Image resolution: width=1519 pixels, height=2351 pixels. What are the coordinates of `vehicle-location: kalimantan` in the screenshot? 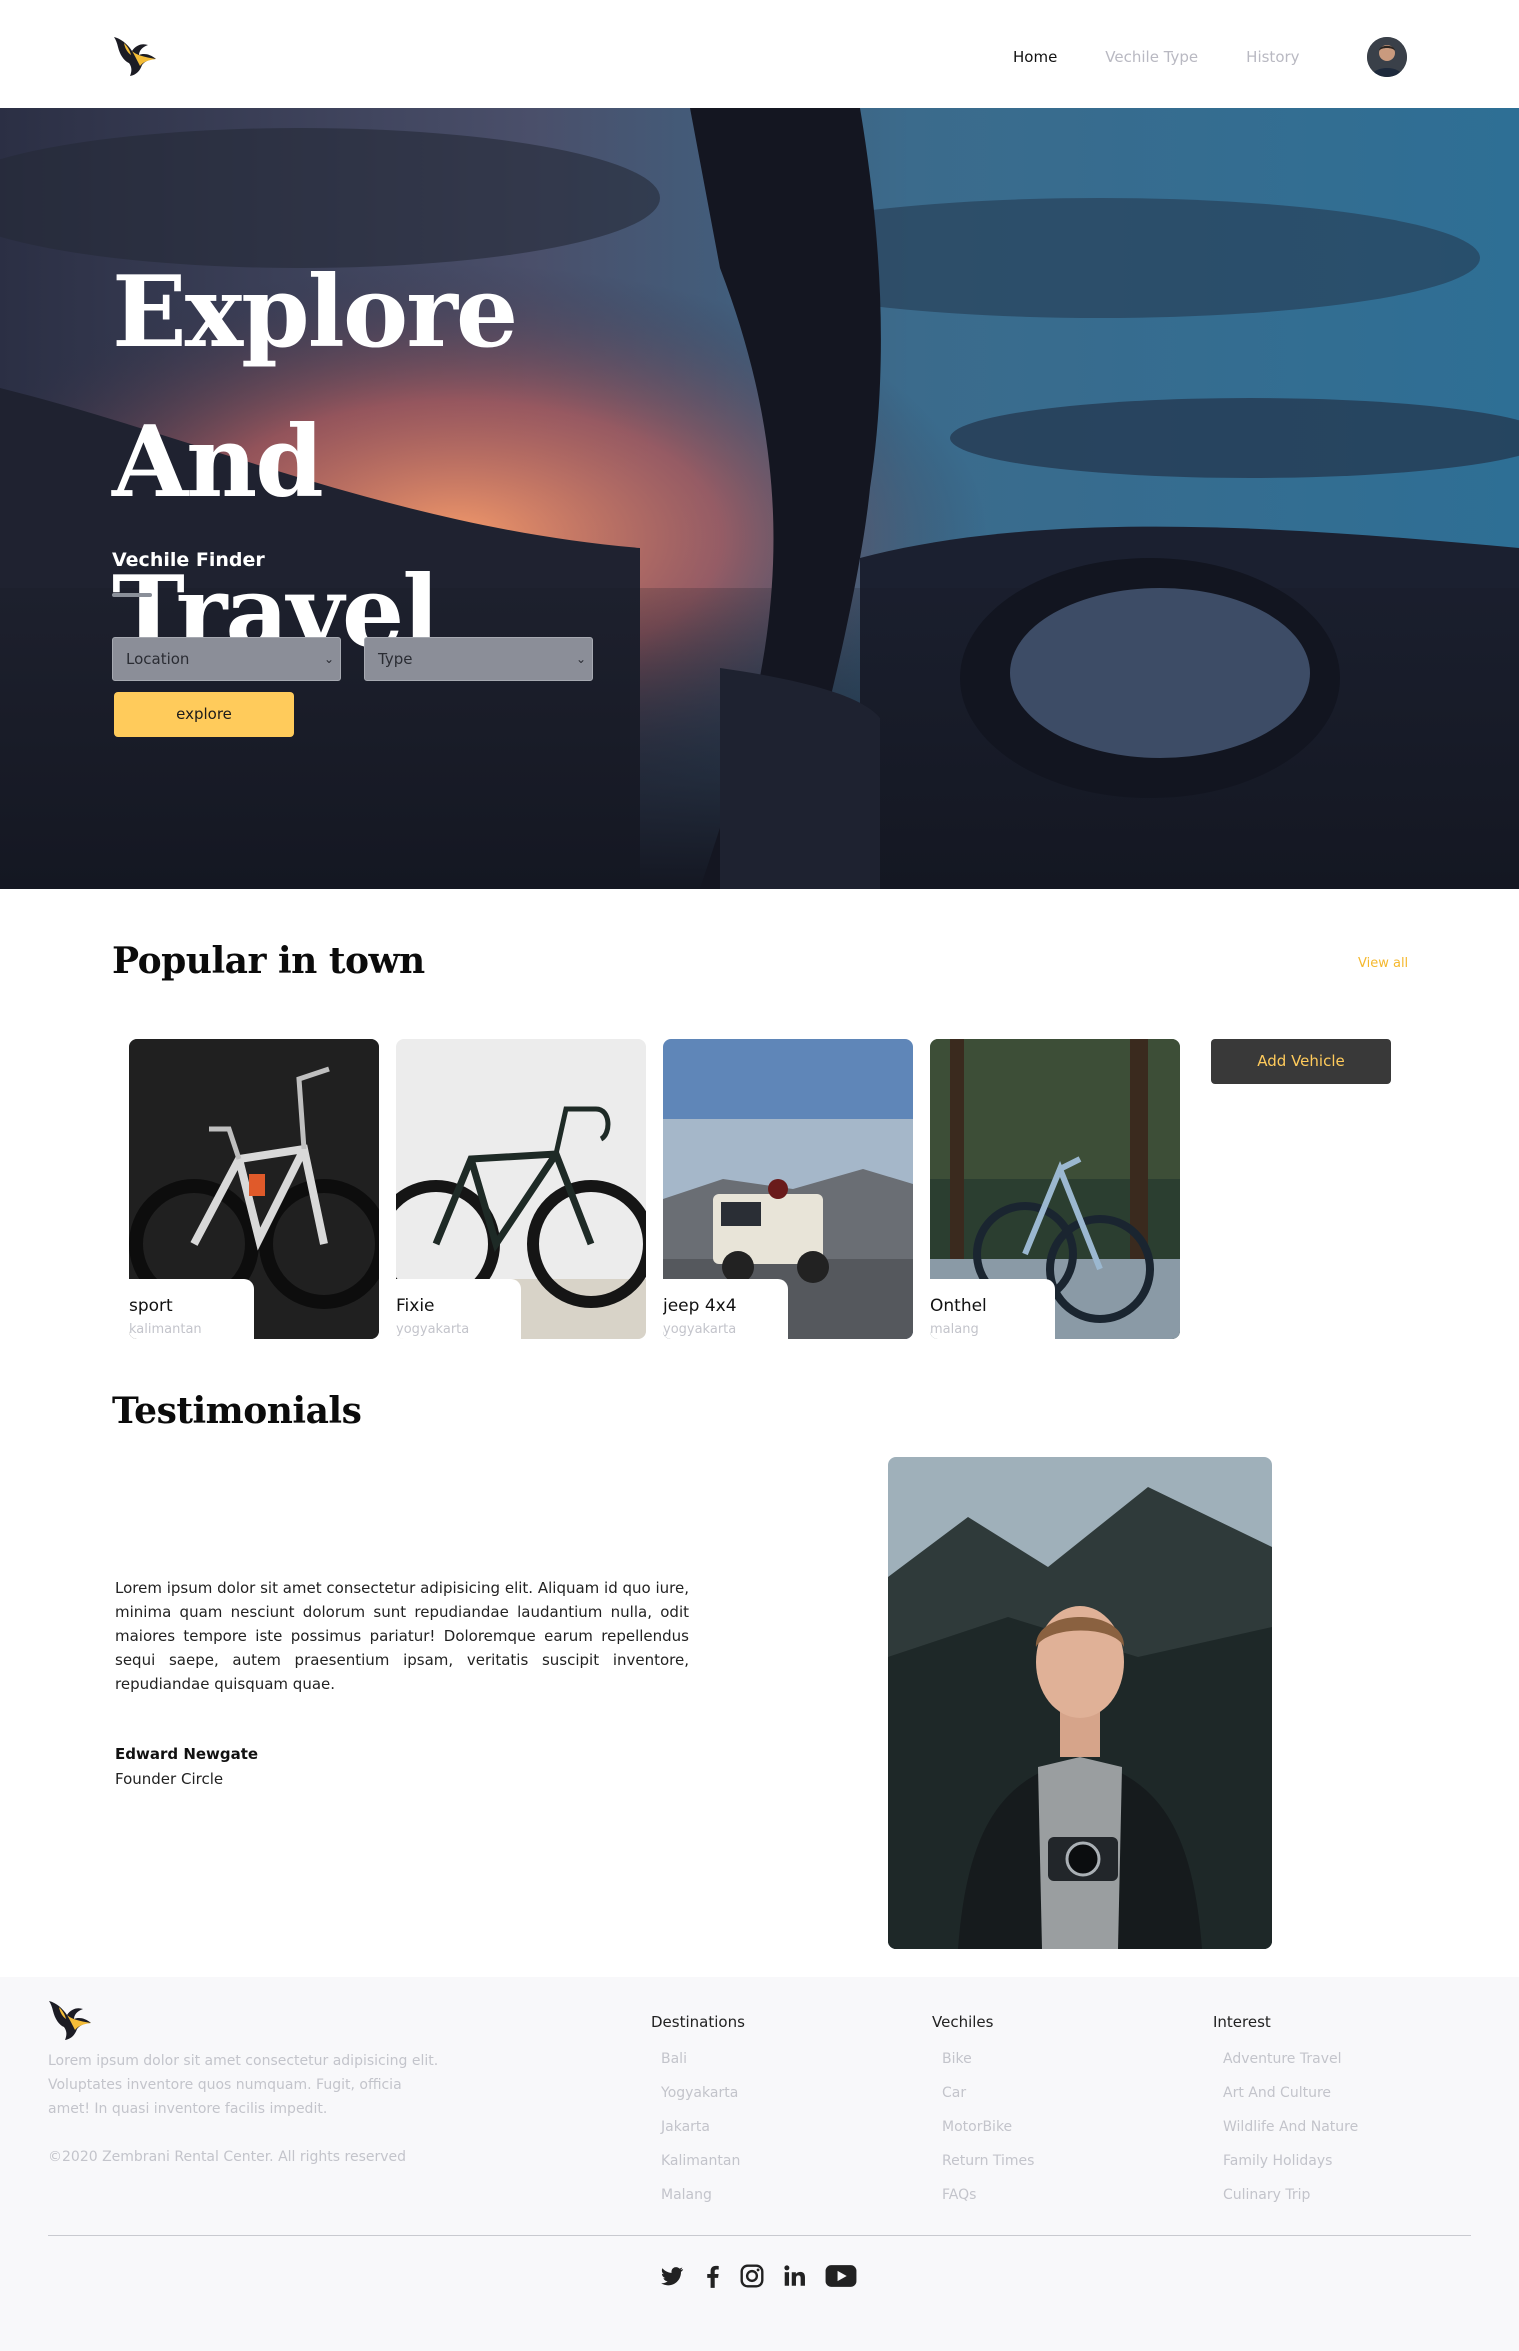 It's located at (165, 1329).